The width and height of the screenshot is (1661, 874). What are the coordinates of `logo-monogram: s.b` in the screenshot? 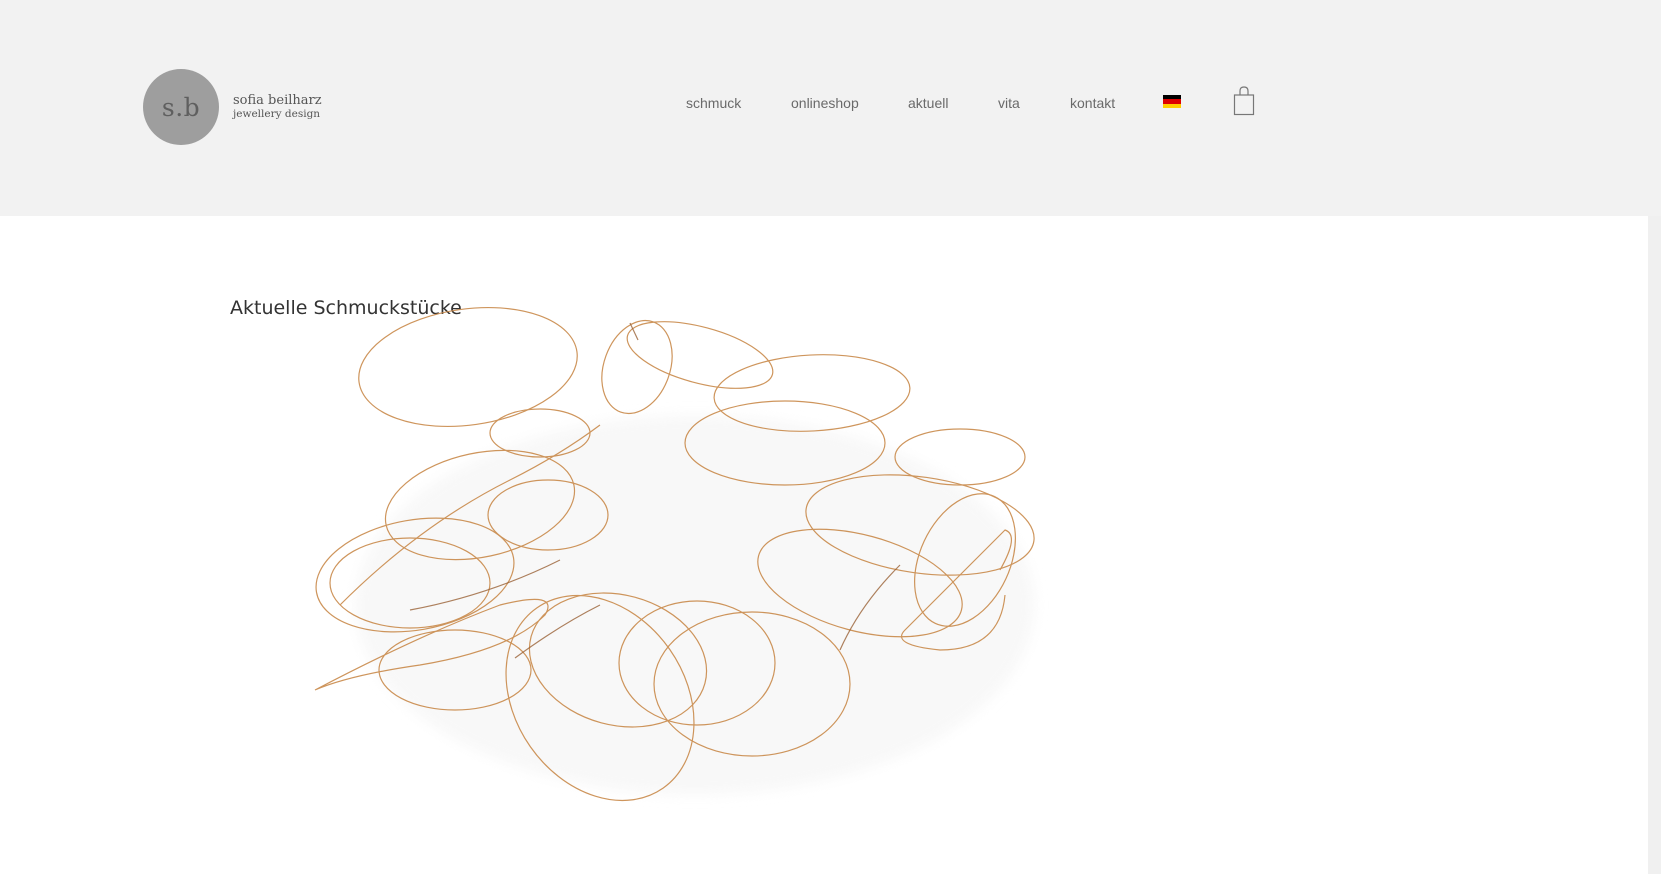 It's located at (181, 107).